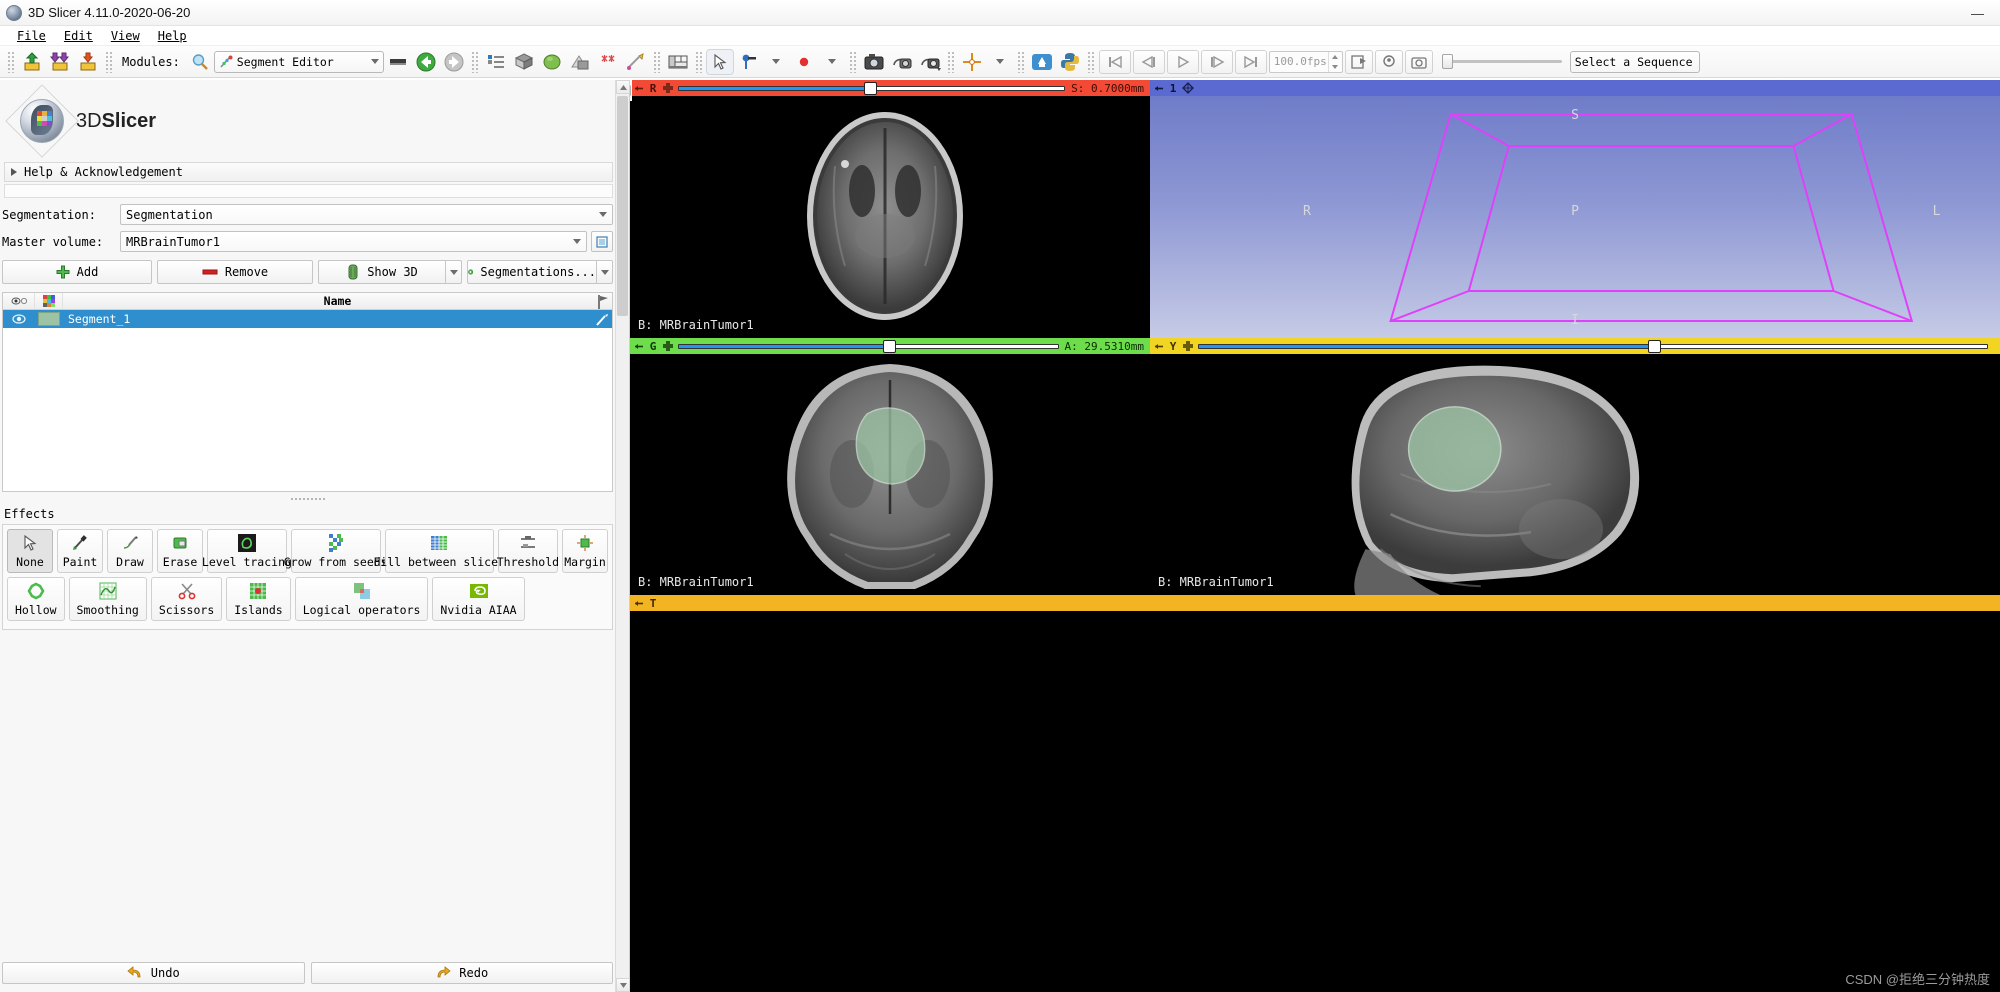 This screenshot has height=992, width=2000. I want to click on threed-view: 1 S R P L I, so click(1575, 209).